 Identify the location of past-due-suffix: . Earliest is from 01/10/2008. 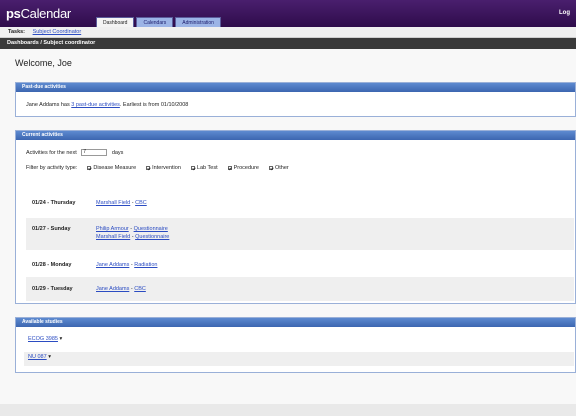
(154, 105).